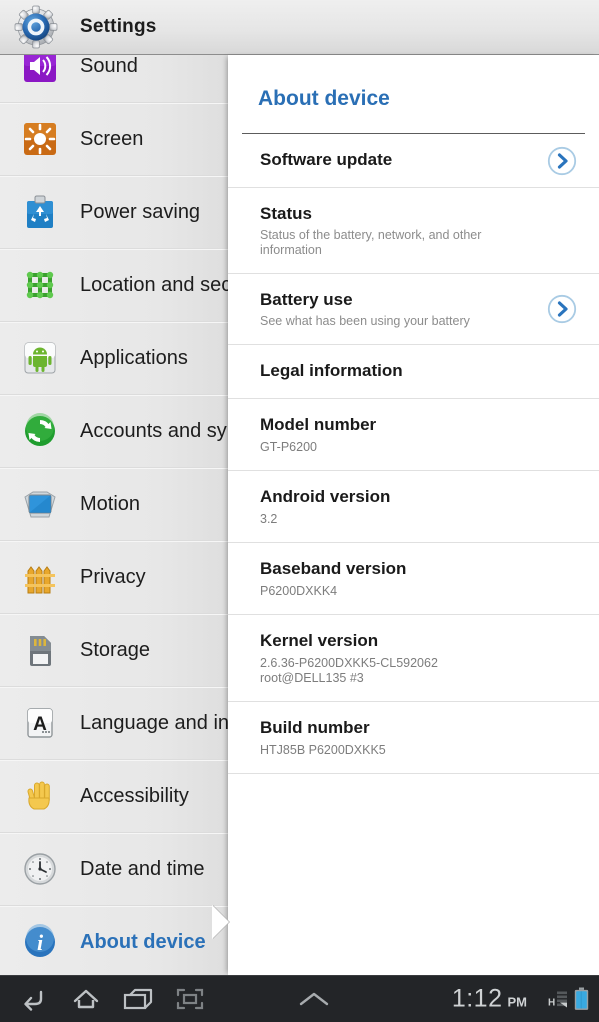 The height and width of the screenshot is (1022, 599). Describe the element at coordinates (109, 66) in the screenshot. I see `sidebar-item-label: Sound` at that location.